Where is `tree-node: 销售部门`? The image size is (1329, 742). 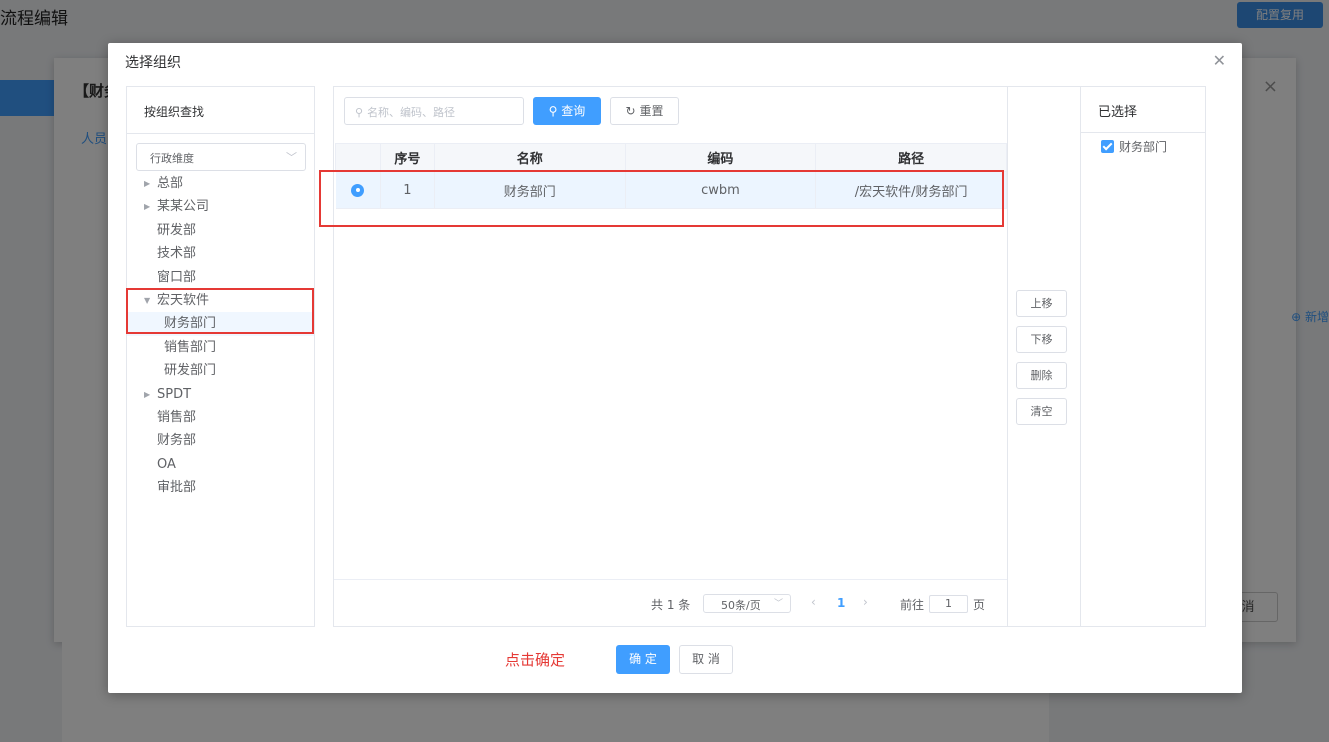
tree-node: 销售部门 is located at coordinates (220, 347).